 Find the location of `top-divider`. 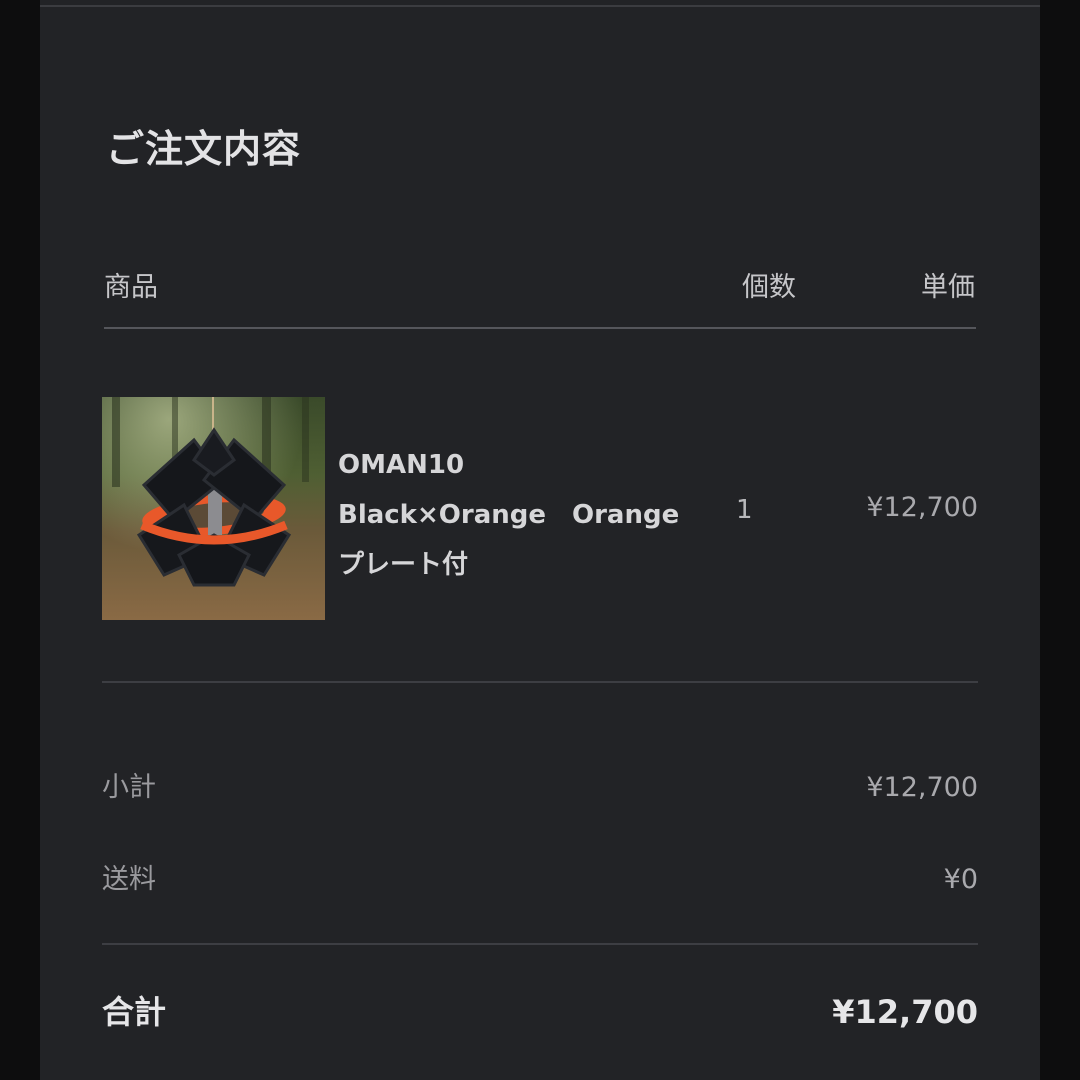

top-divider is located at coordinates (540, 6).